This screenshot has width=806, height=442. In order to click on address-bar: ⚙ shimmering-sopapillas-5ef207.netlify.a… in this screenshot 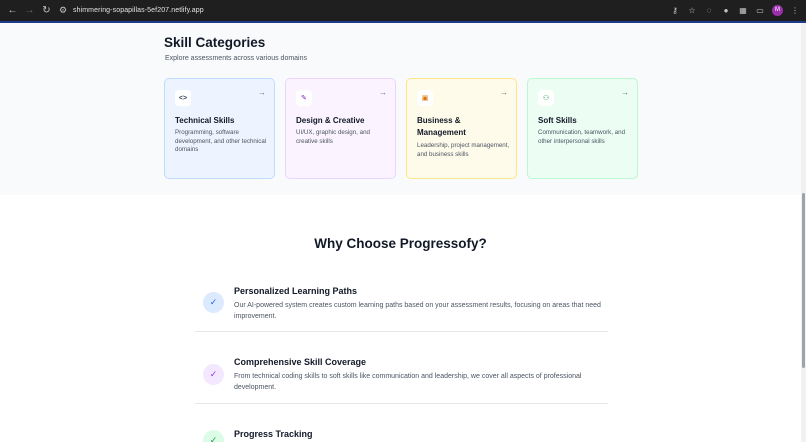, I will do `click(131, 10)`.